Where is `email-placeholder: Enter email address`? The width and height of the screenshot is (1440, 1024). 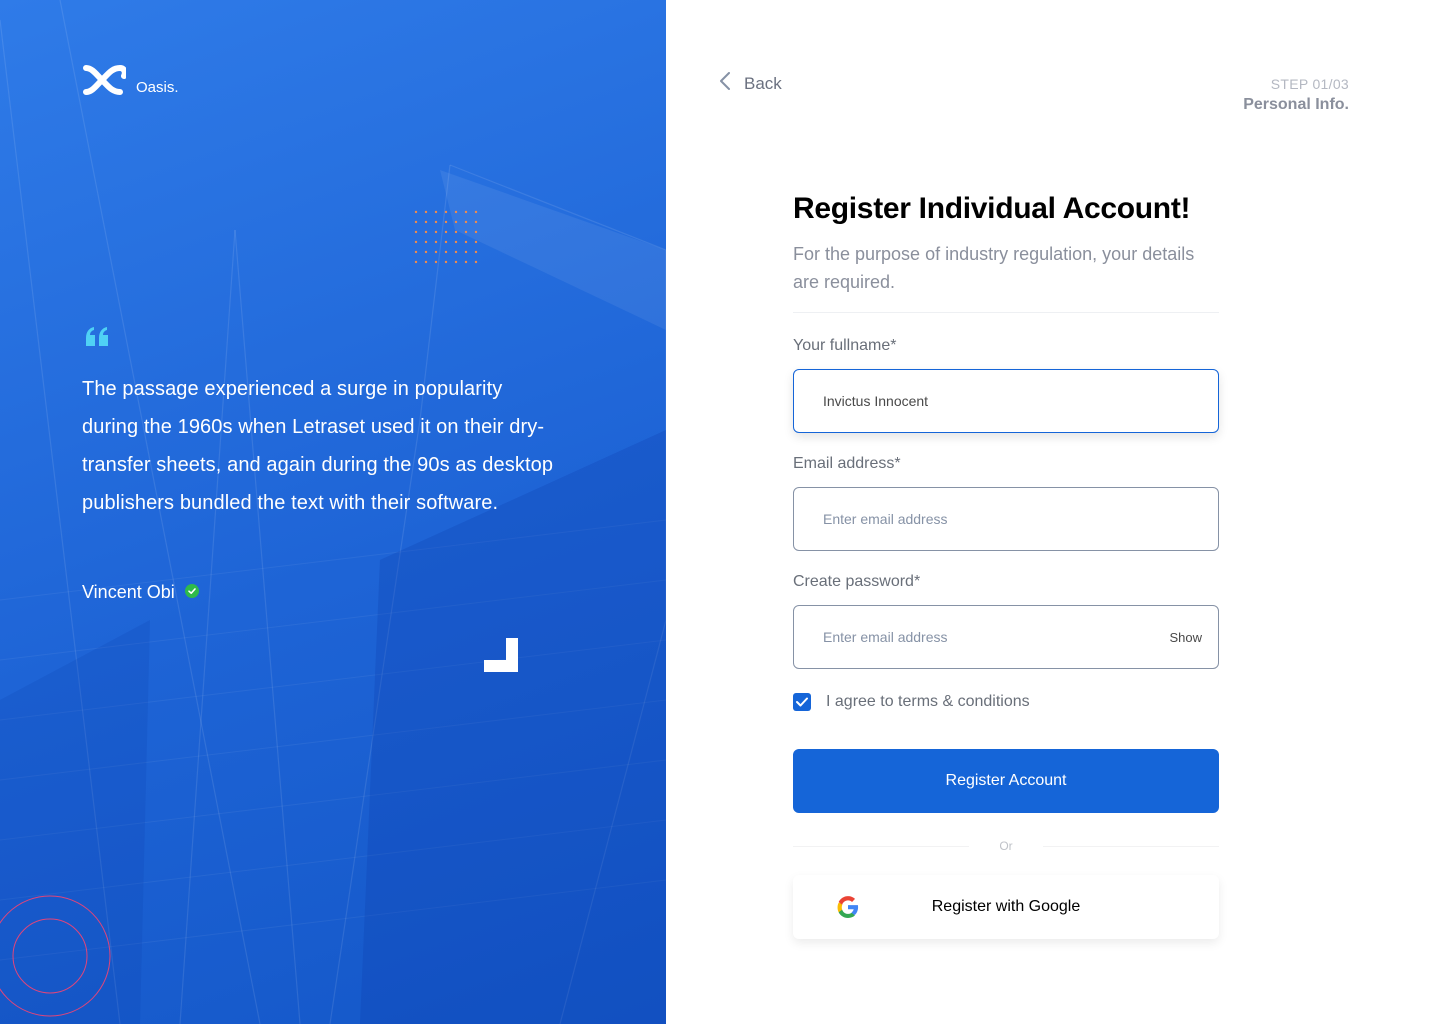 email-placeholder: Enter email address is located at coordinates (885, 519).